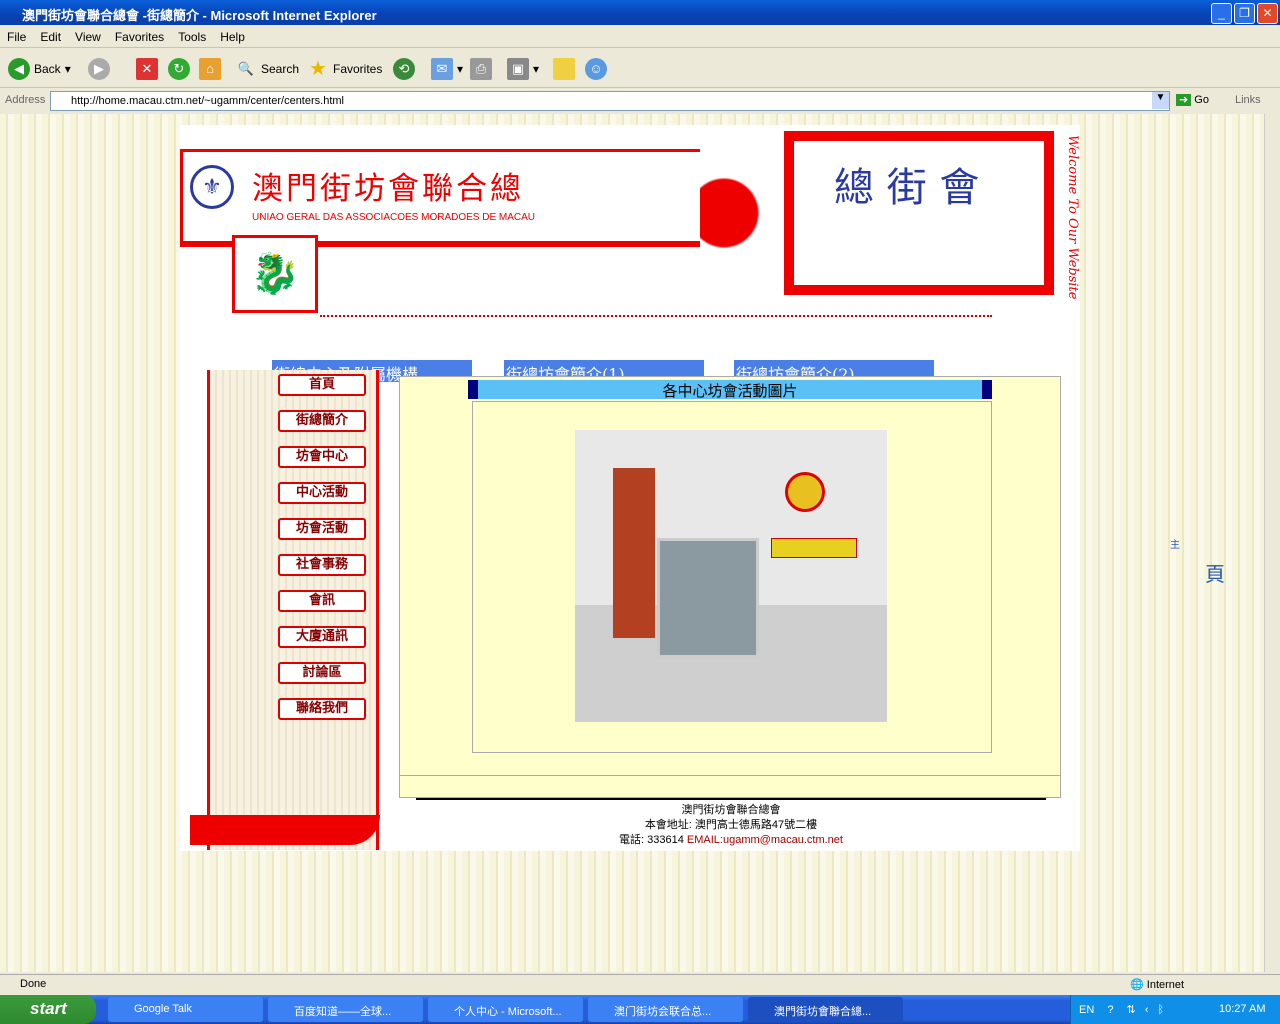 This screenshot has height=1024, width=1280. I want to click on tray-expand-icon: ‹, so click(1147, 1010).